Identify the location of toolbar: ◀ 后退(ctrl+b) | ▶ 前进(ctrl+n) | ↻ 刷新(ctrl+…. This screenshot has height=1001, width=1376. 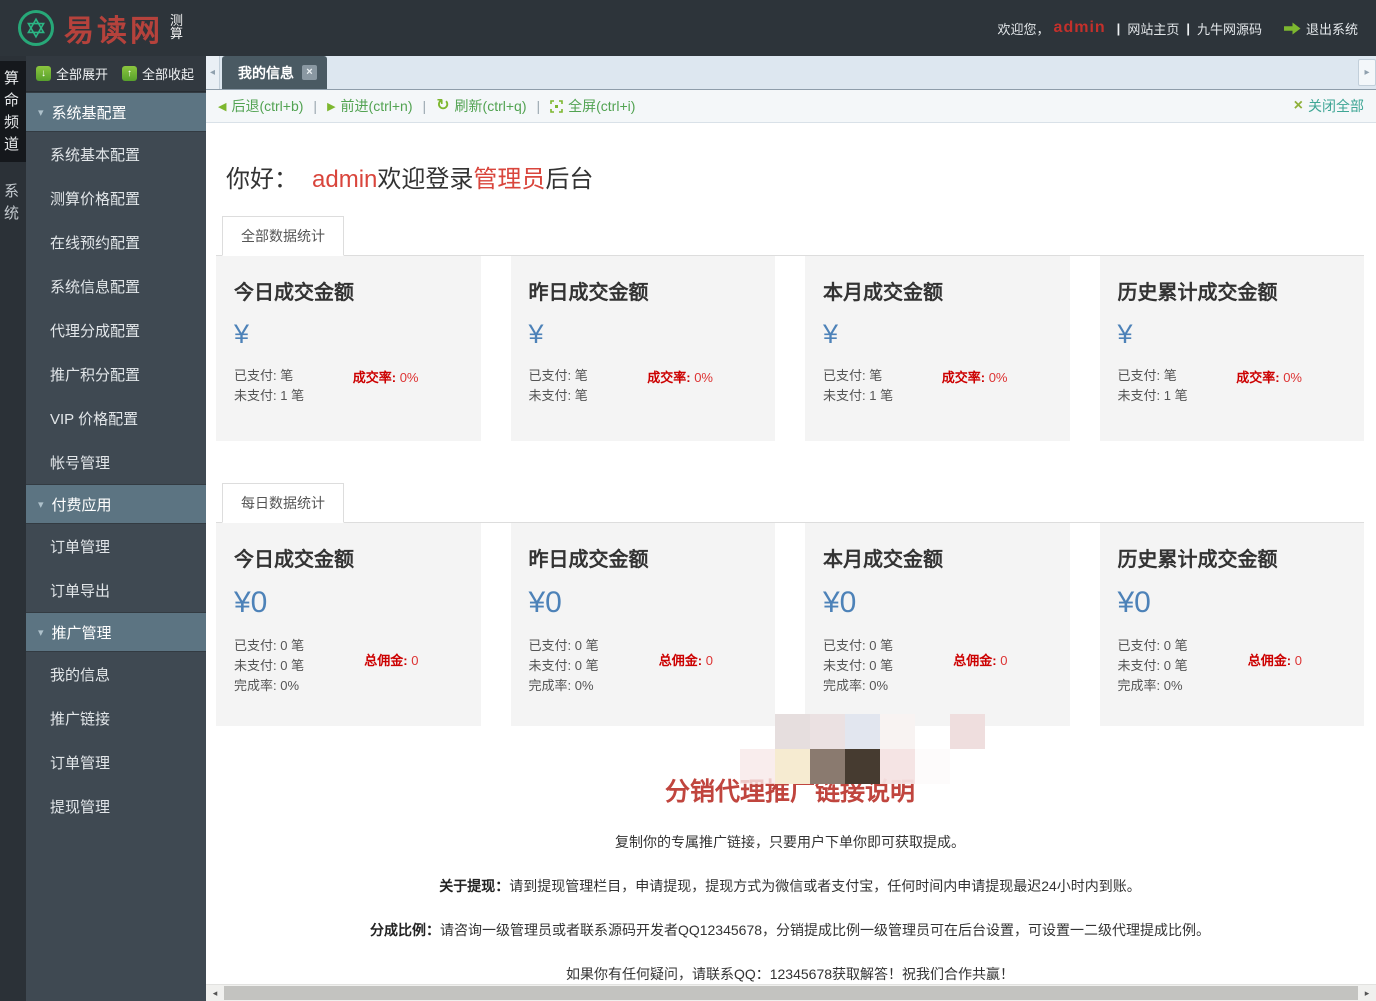
(791, 106).